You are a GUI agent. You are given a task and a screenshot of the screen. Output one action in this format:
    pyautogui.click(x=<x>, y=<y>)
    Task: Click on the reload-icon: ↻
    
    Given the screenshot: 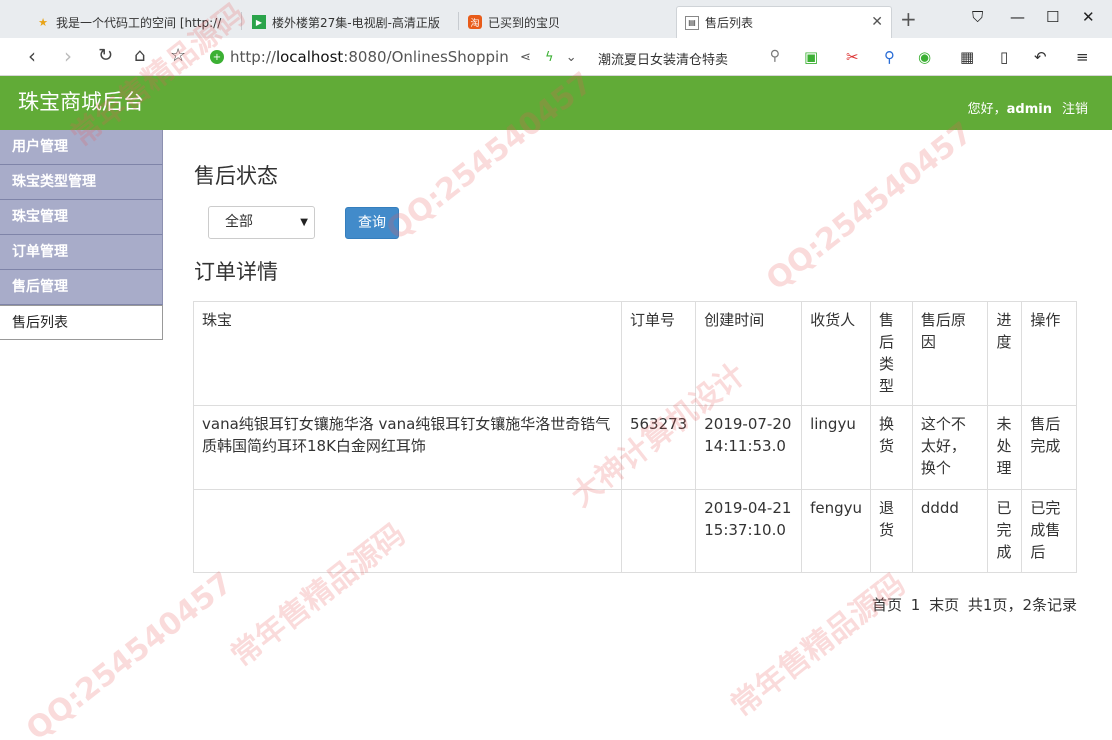 What is the action you would take?
    pyautogui.click(x=105, y=56)
    